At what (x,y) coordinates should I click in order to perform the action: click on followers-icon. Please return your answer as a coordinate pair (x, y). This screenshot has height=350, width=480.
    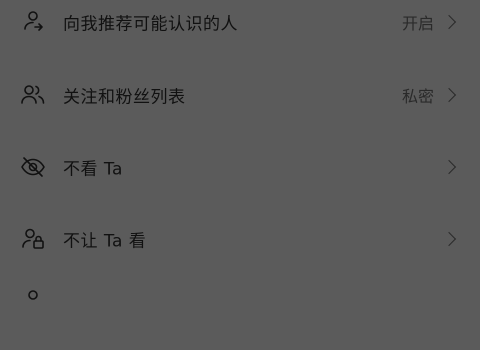
    Looking at the image, I should click on (33, 95).